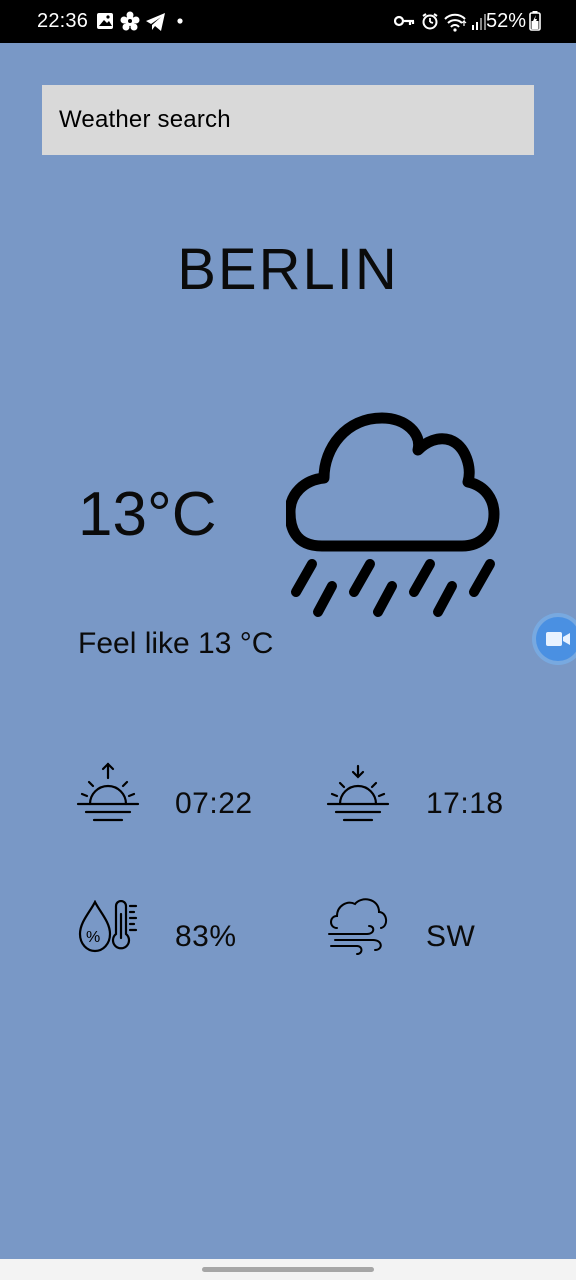 This screenshot has width=576, height=1280. I want to click on city-name: BERLIN, so click(288, 269).